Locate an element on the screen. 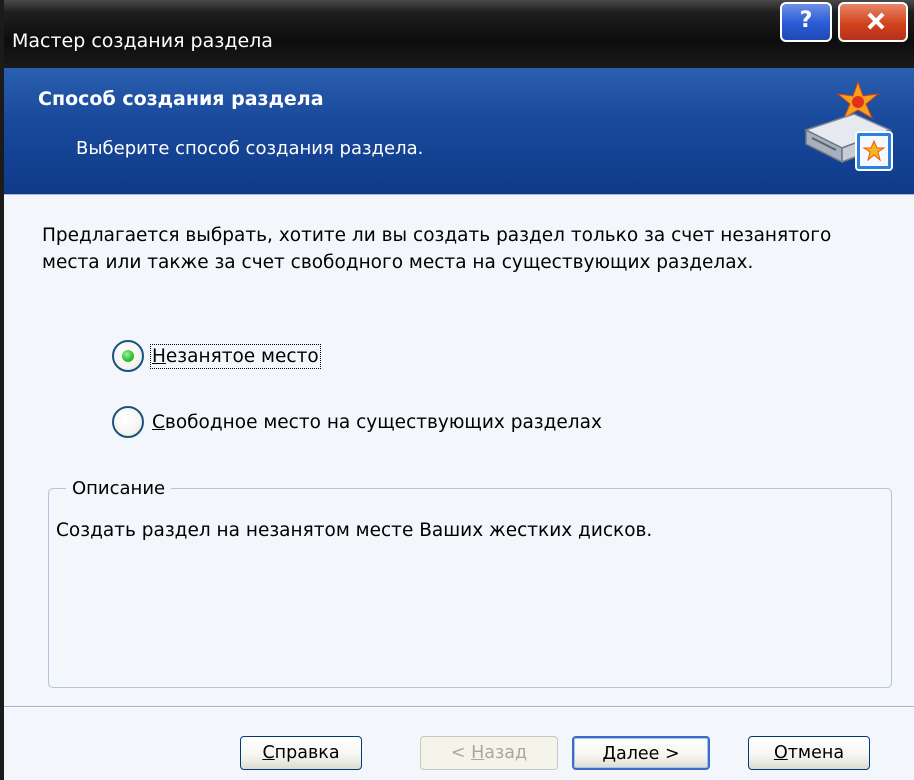 This screenshot has height=780, width=914. help-button: ? is located at coordinates (806, 22).